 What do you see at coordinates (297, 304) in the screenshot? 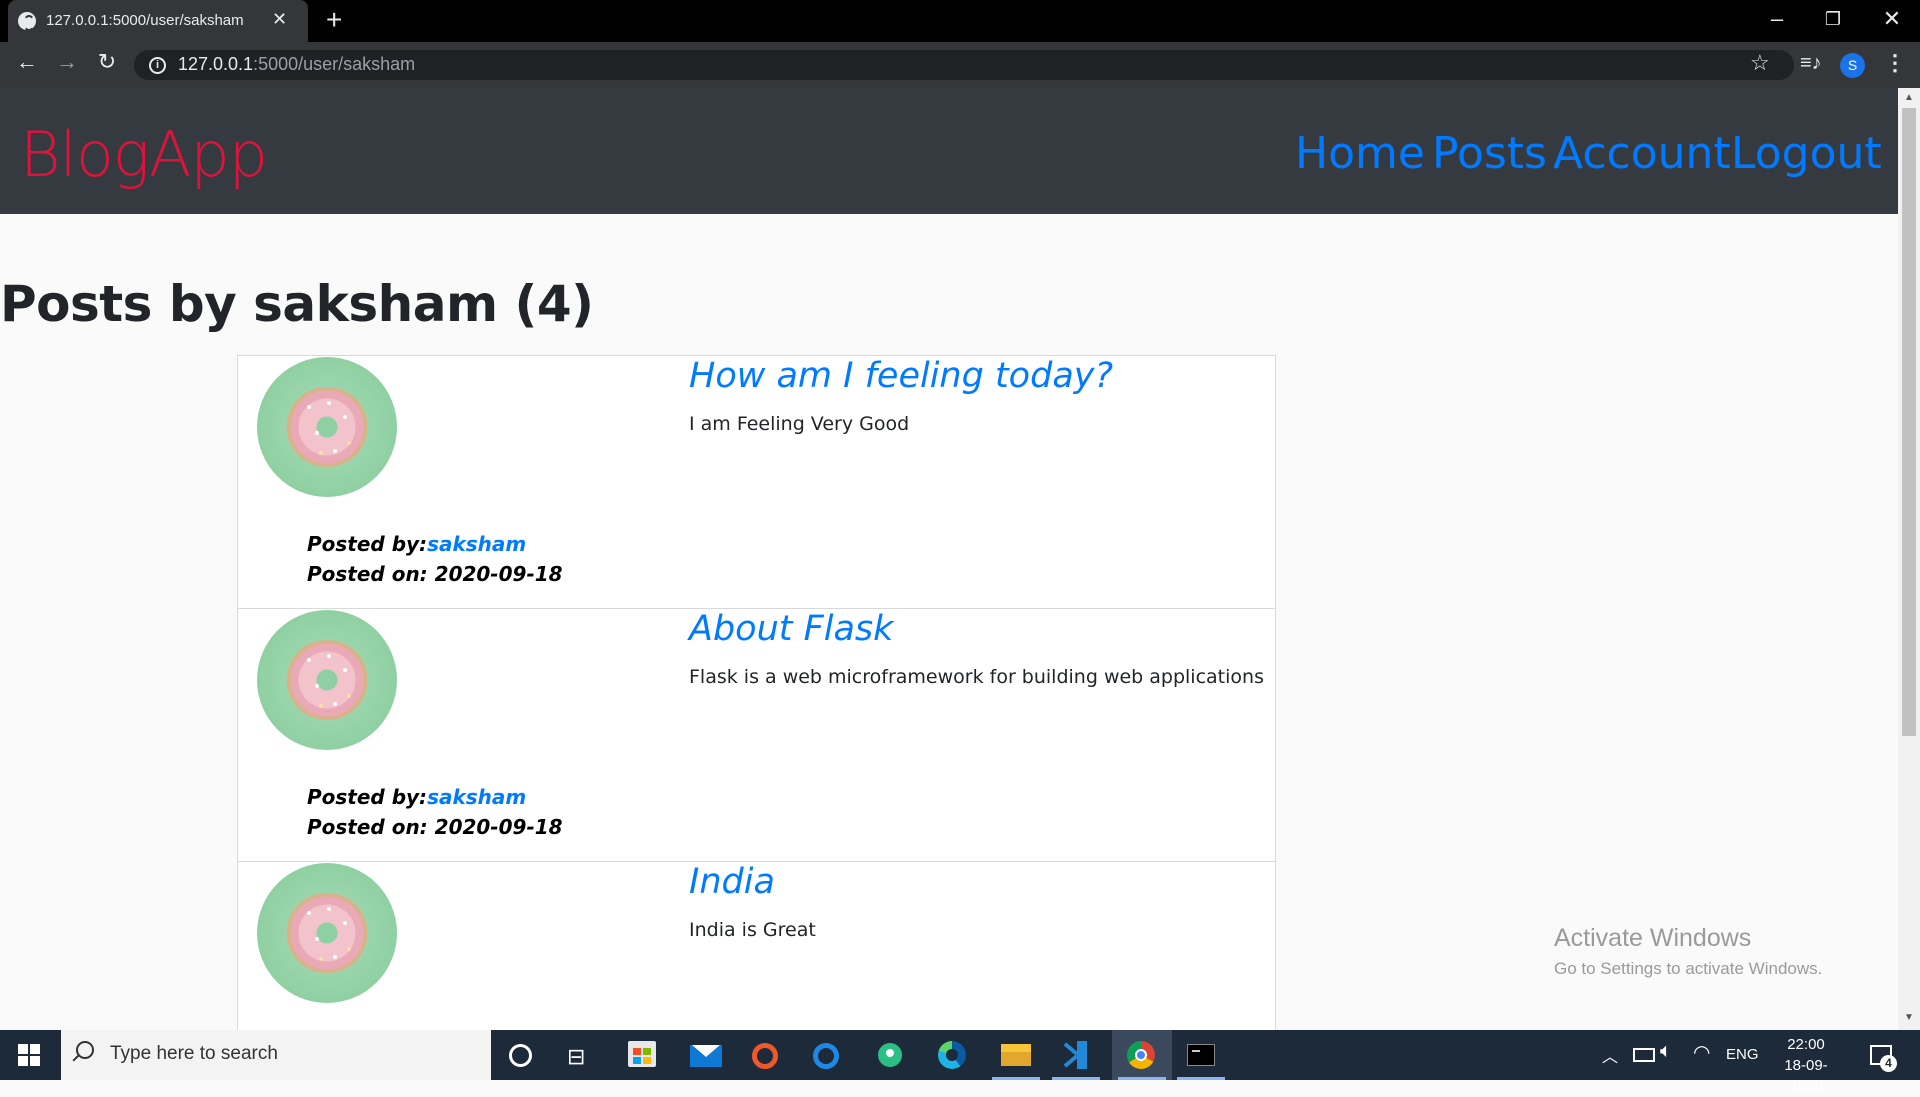
I see `page-title: Posts by saksham (4)` at bounding box center [297, 304].